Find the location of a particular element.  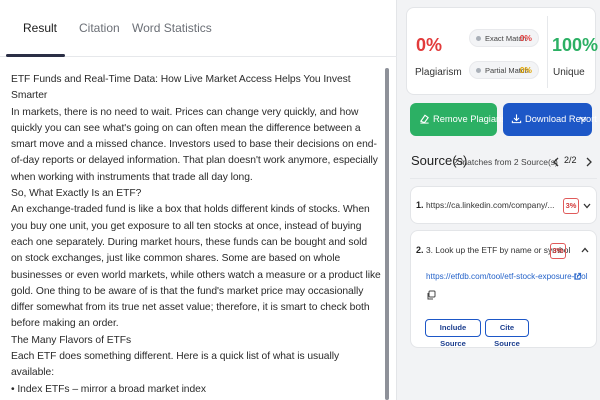

source-pager: 2/2 is located at coordinates (570, 160).